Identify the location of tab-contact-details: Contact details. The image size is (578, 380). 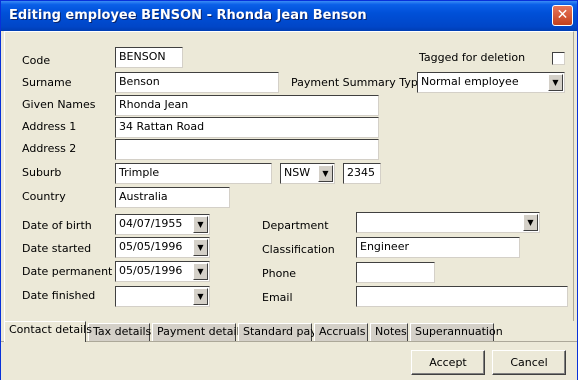
(48, 331).